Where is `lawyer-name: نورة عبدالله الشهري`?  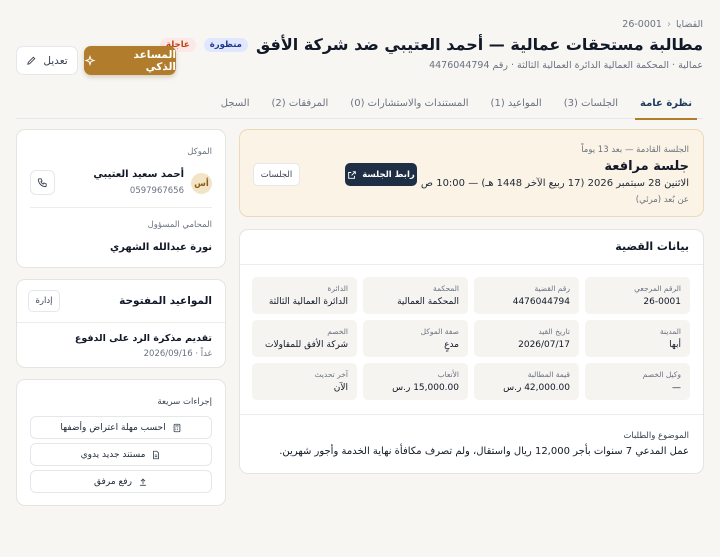 lawyer-name: نورة عبدالله الشهري is located at coordinates (160, 247).